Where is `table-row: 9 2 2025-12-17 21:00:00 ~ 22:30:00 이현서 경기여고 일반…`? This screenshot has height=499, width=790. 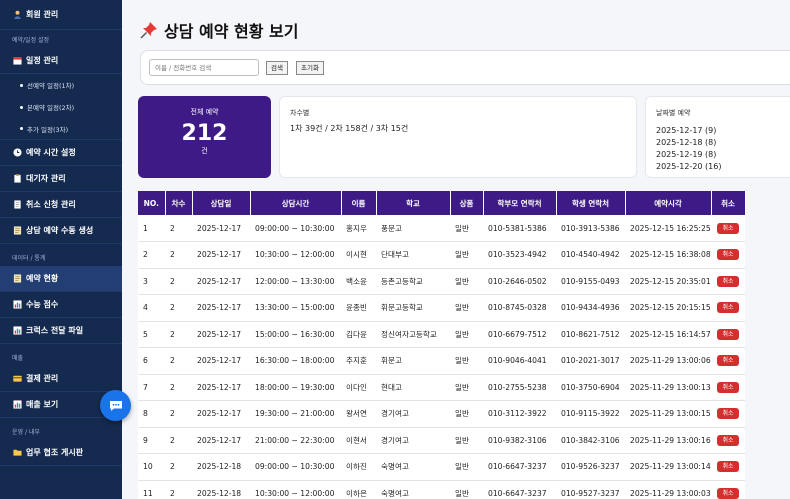 table-row: 9 2 2025-12-17 21:00:00 ~ 22:30:00 이현서 경기여고 일반… is located at coordinates (441, 440).